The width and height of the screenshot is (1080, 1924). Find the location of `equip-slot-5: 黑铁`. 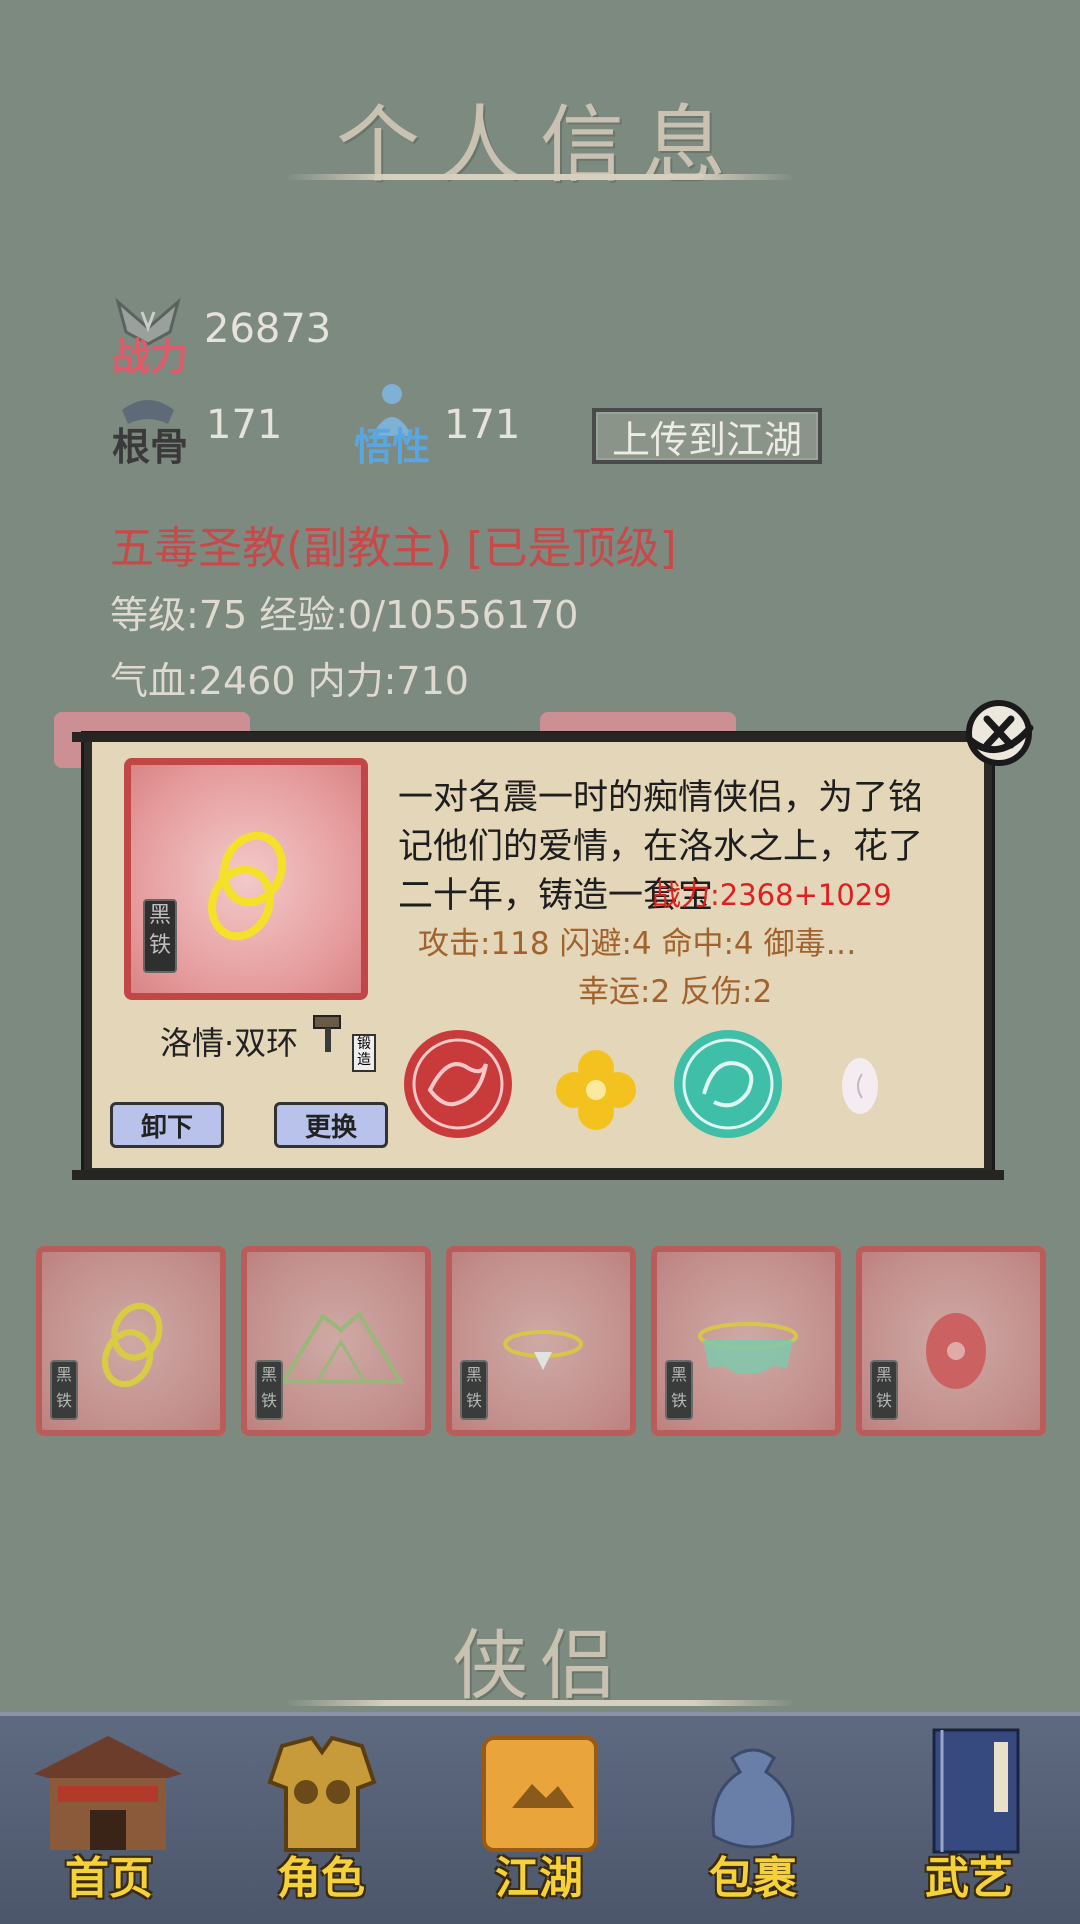

equip-slot-5: 黑铁 is located at coordinates (951, 1341).